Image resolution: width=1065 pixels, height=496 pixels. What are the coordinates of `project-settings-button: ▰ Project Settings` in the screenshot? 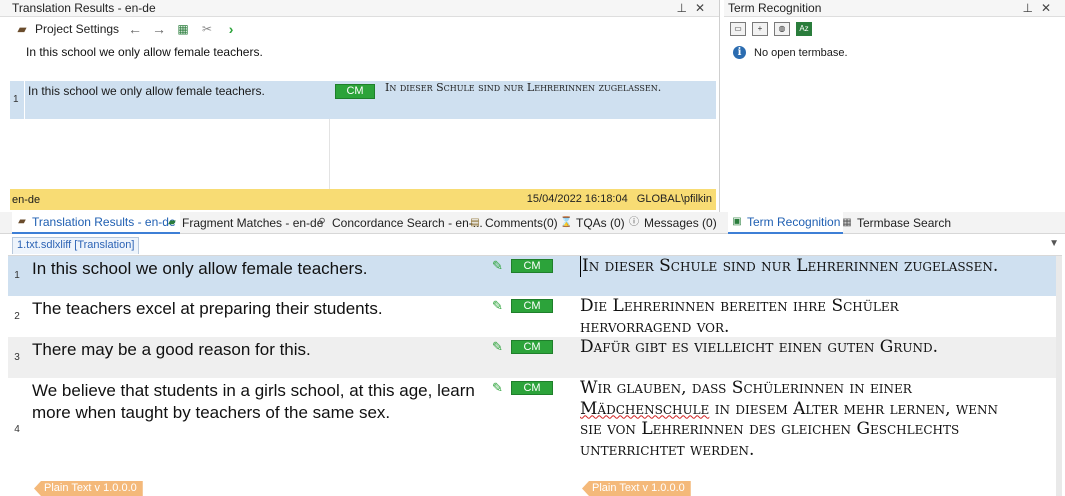 It's located at (66, 29).